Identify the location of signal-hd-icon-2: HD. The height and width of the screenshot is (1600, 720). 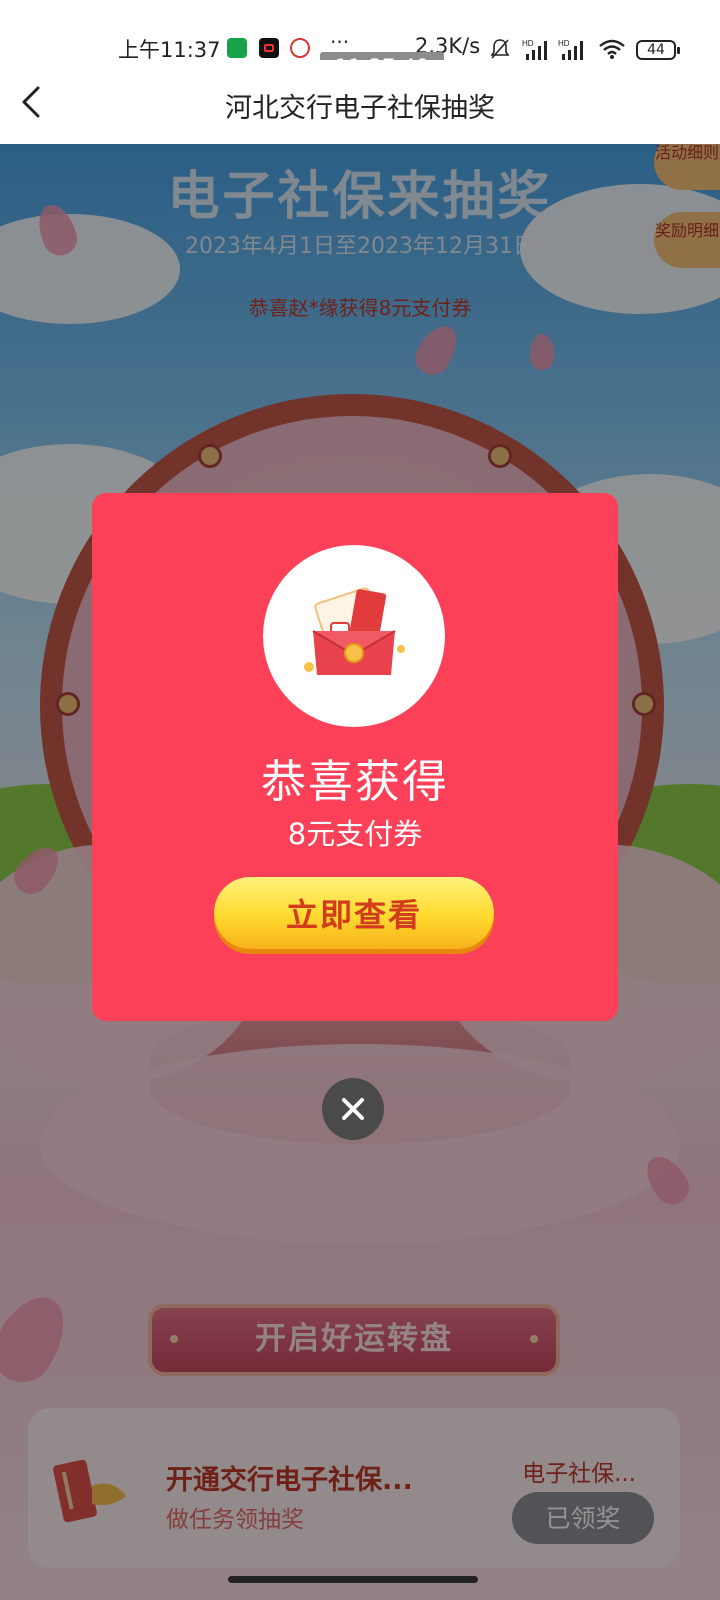
(570, 49).